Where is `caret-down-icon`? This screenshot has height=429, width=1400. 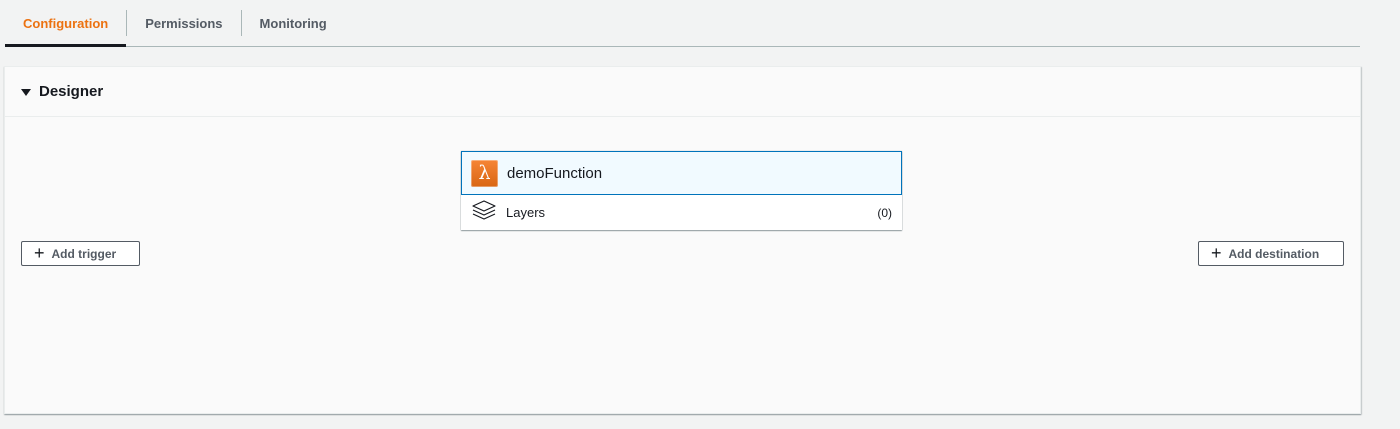 caret-down-icon is located at coordinates (26, 92).